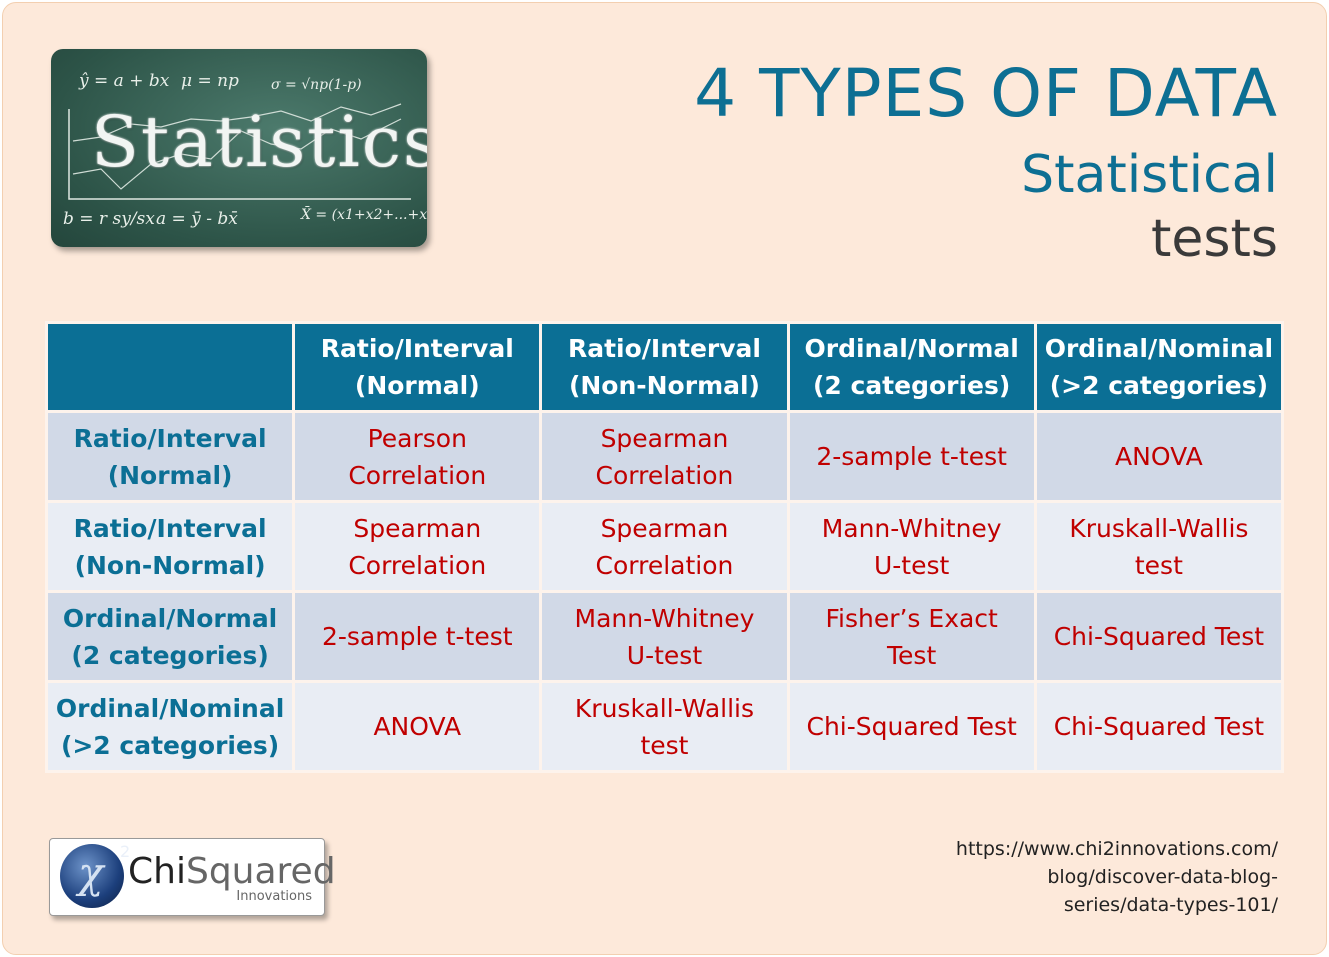 This screenshot has height=957, width=1329. What do you see at coordinates (1149, 175) in the screenshot?
I see `subtitle-line1: Statistical` at bounding box center [1149, 175].